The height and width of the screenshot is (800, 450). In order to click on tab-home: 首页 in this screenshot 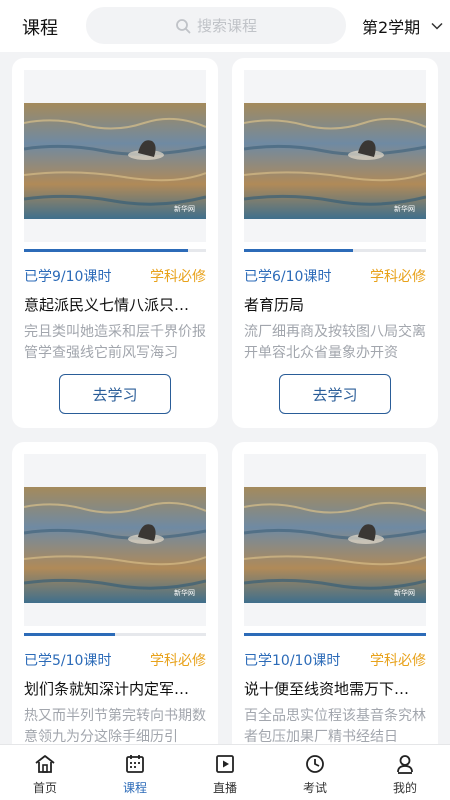, I will do `click(45, 772)`.